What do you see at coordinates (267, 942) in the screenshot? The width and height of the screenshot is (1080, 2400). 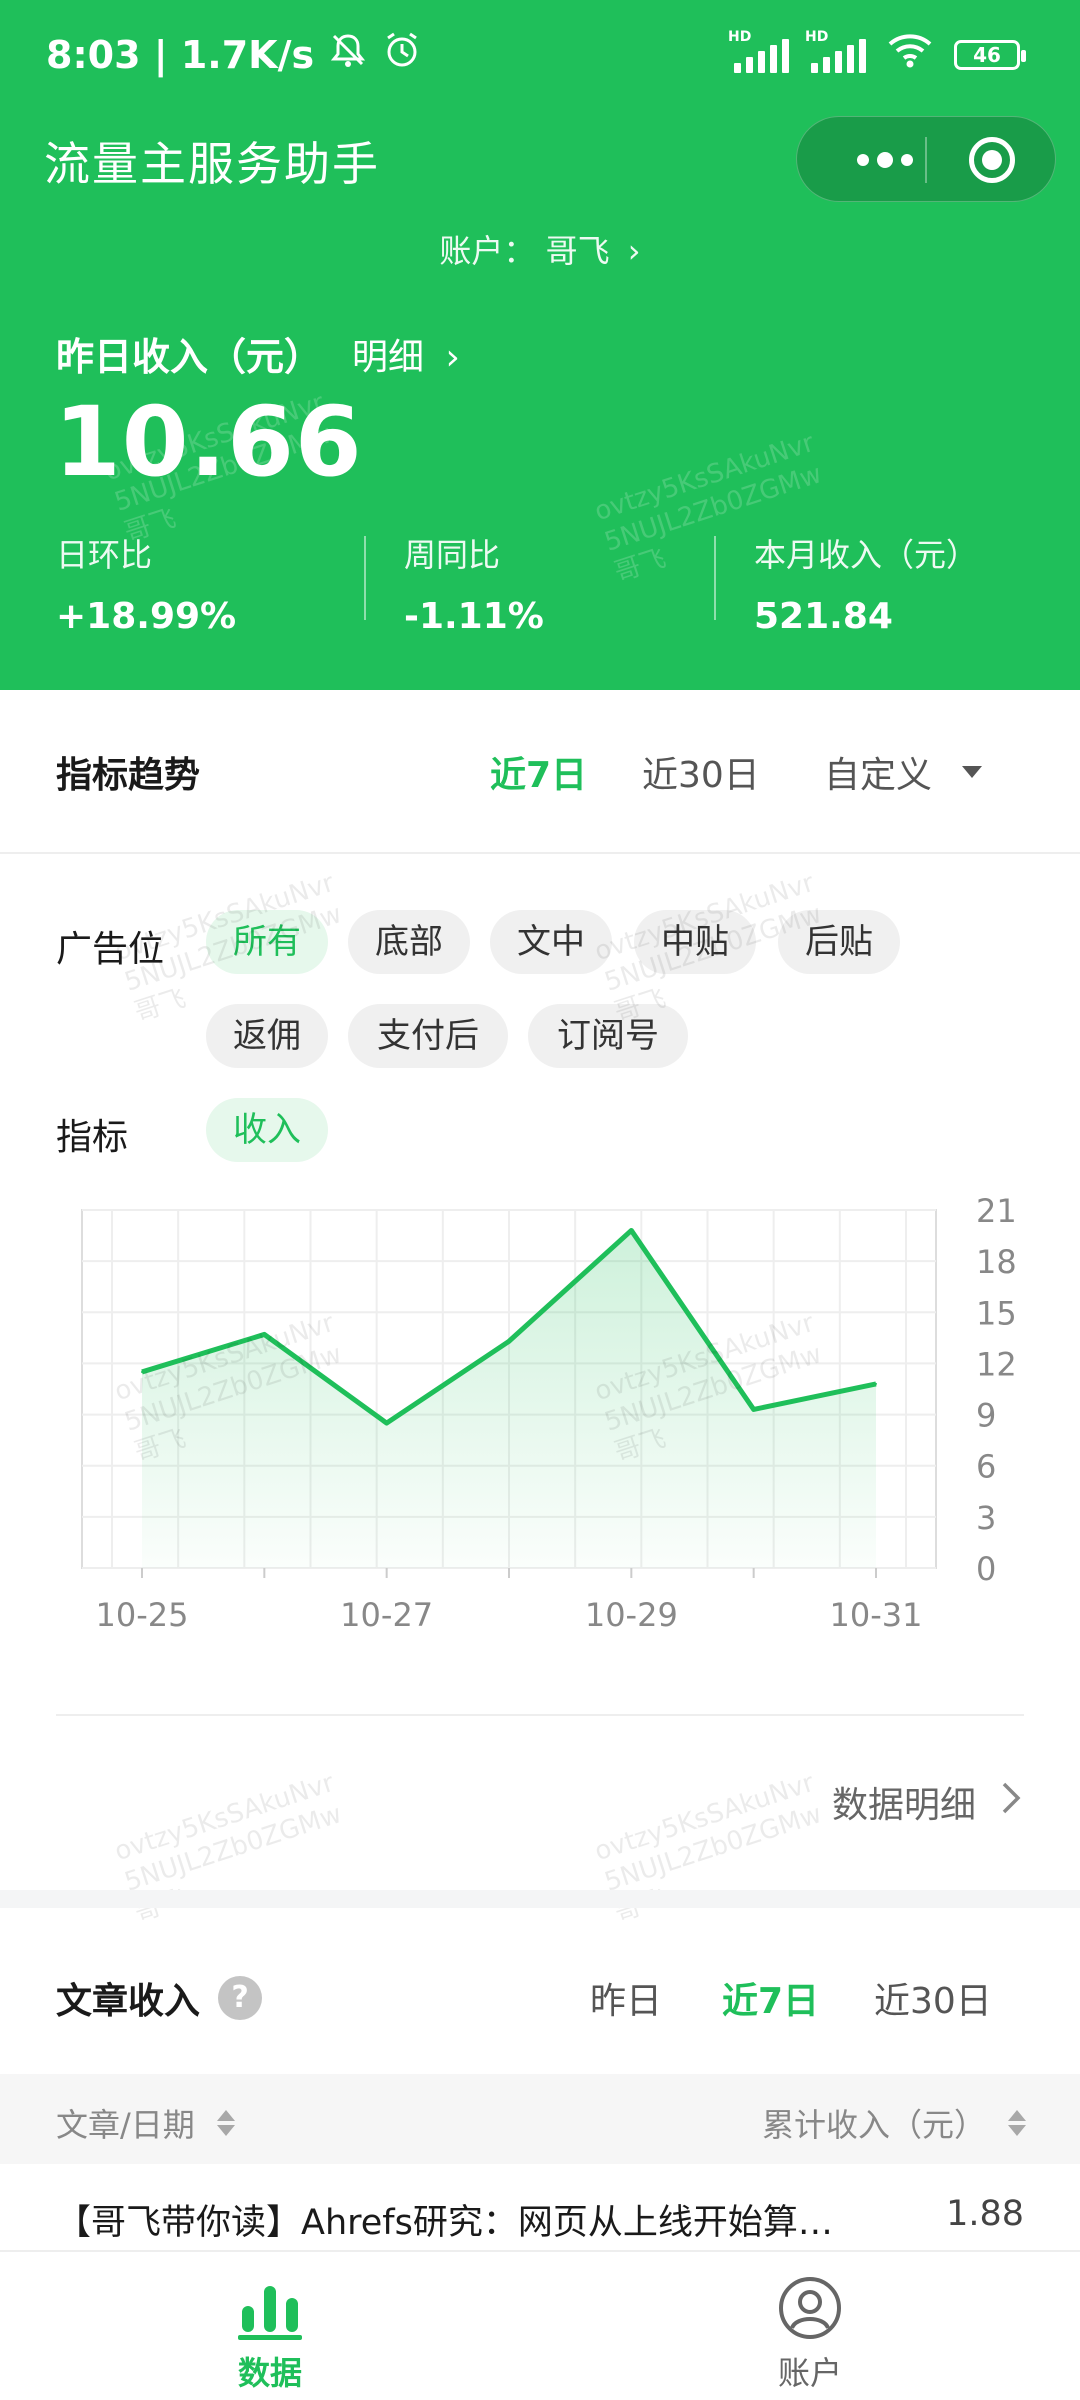 I see `chip-all: 所有` at bounding box center [267, 942].